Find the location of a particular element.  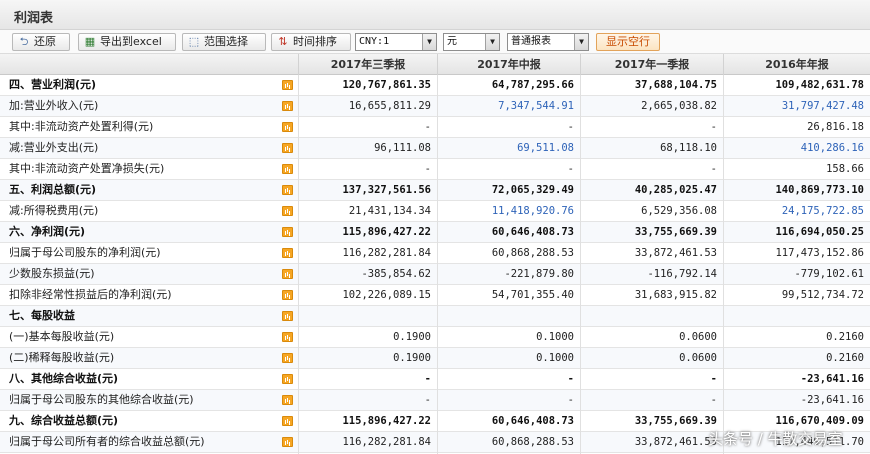

currency-select: CNY:1 ▼ is located at coordinates (396, 42).